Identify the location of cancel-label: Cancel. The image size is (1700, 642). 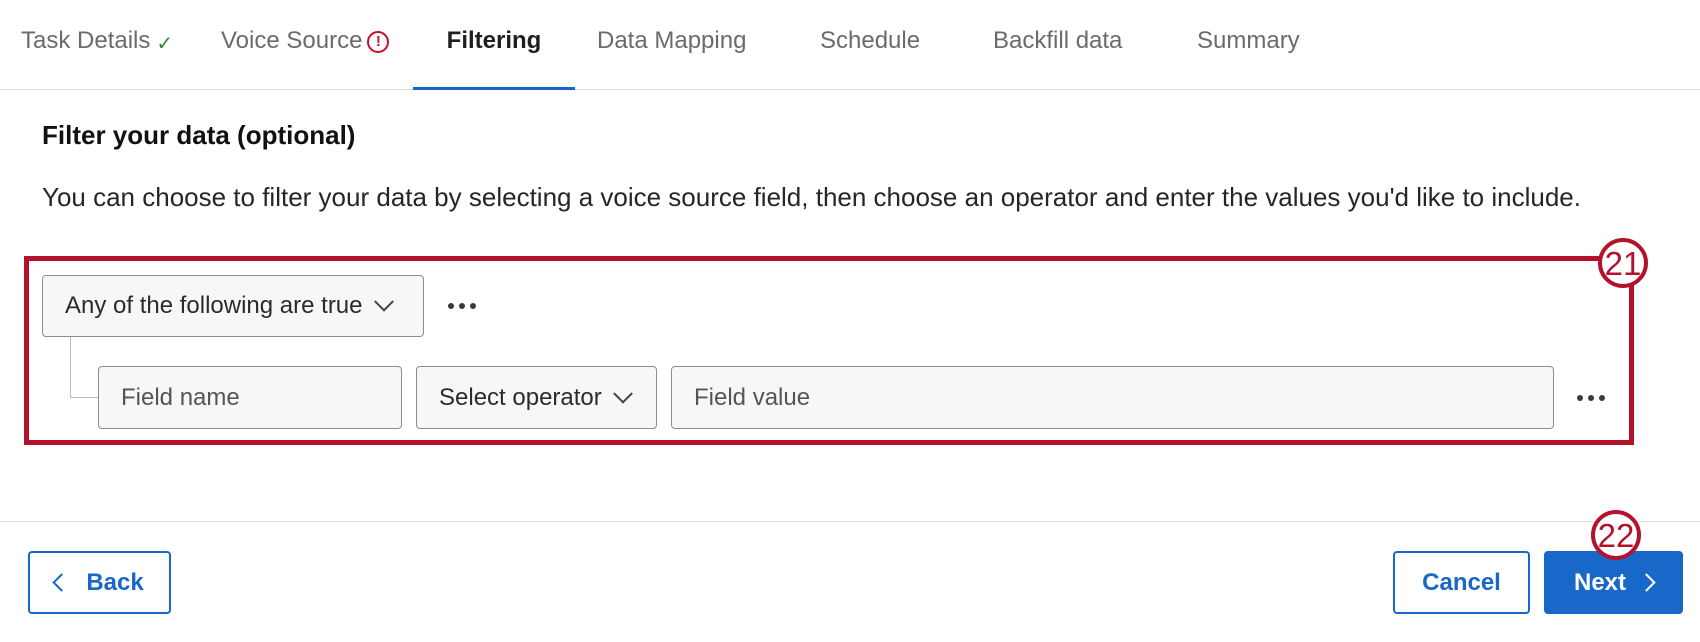
(1461, 582).